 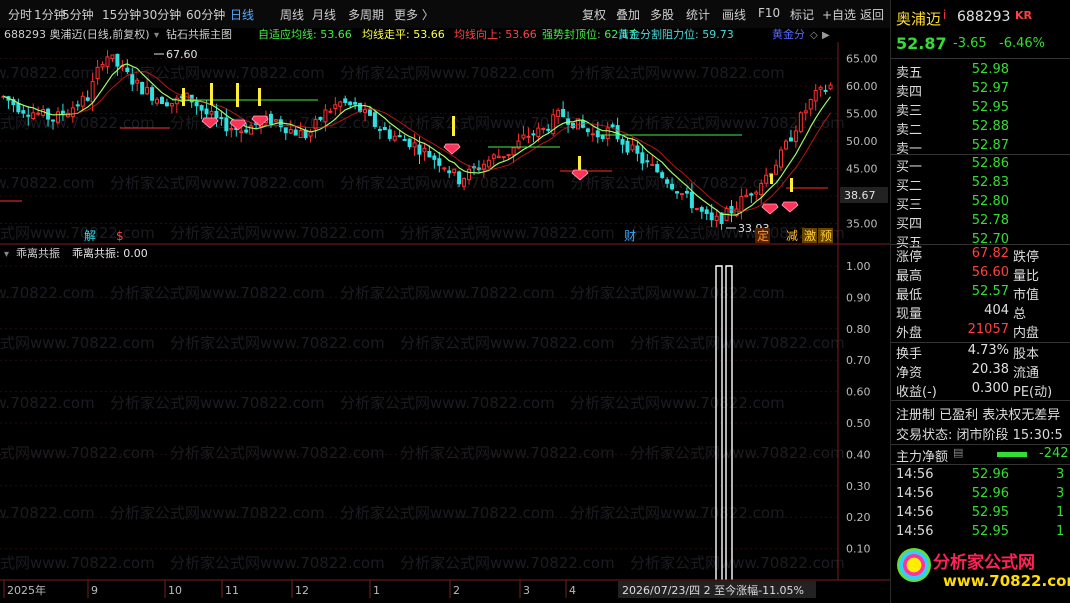 I want to click on toolbar-btn-2: 多股, so click(x=662, y=14).